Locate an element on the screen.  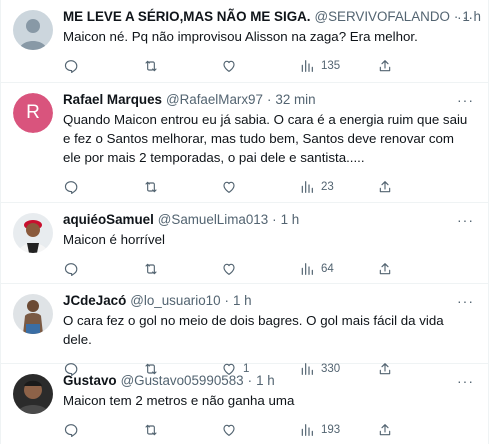
author-handle: @RafaelMarx97 is located at coordinates (214, 100).